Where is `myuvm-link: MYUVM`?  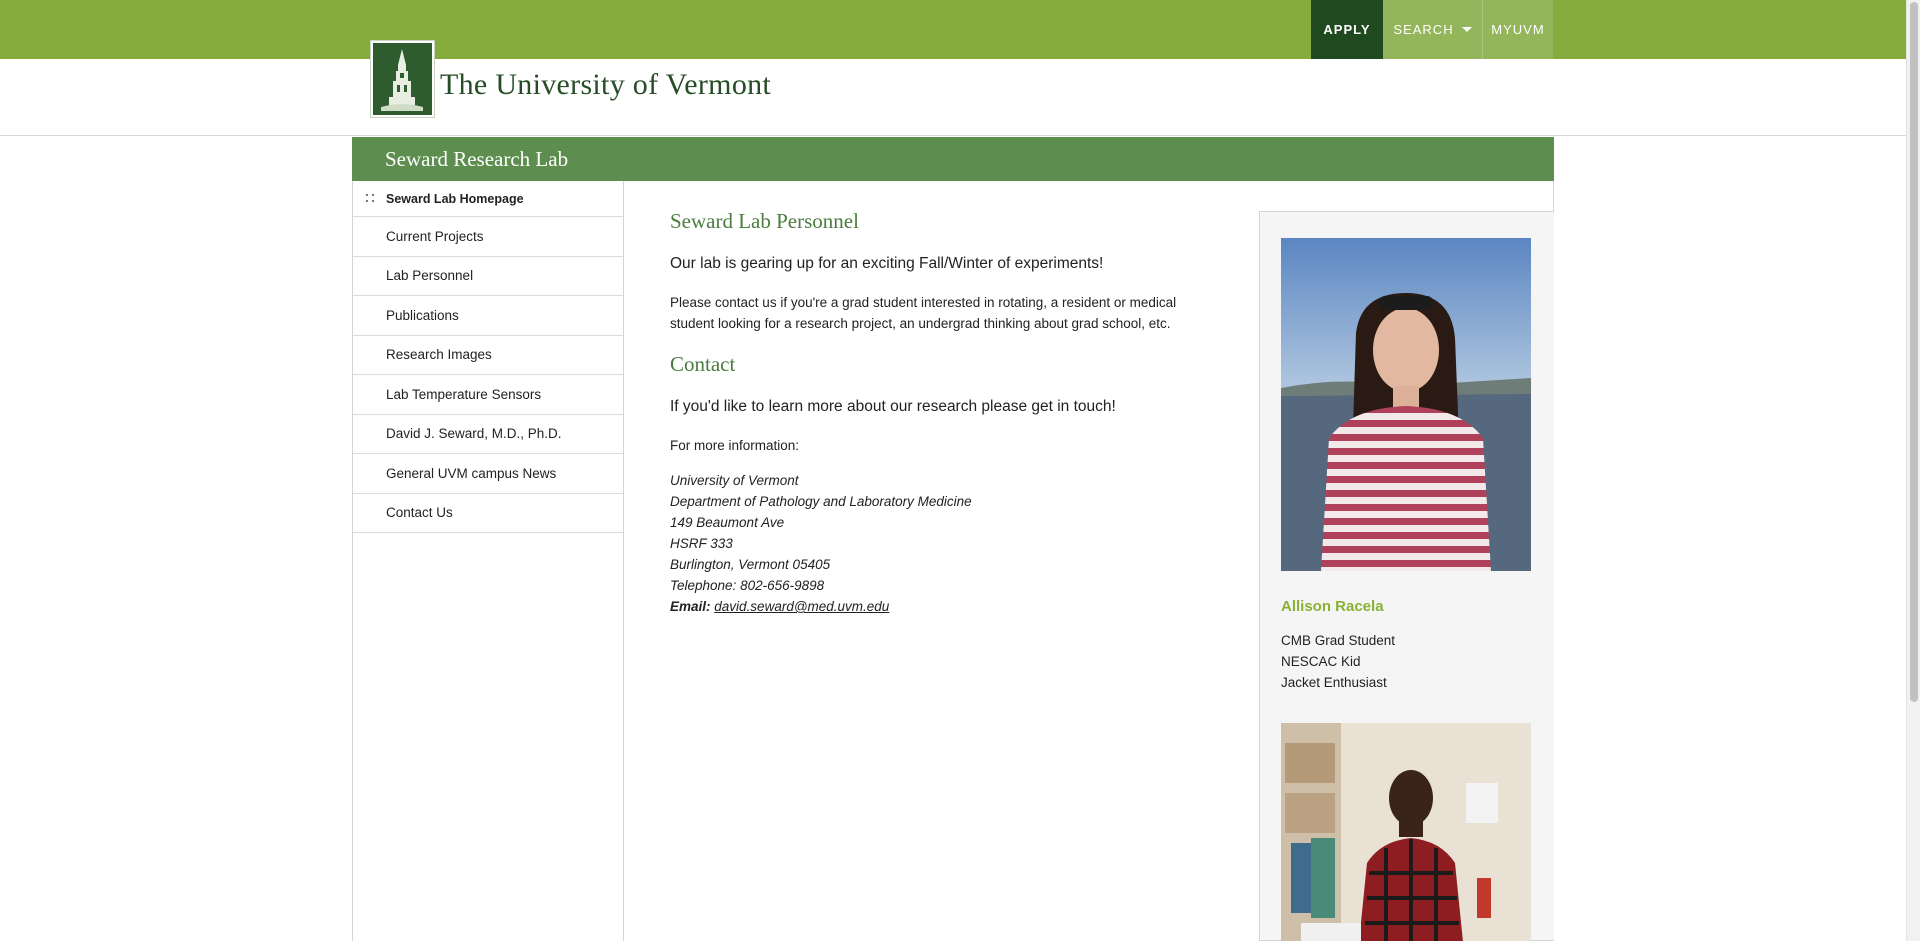
myuvm-link: MYUVM is located at coordinates (1518, 29).